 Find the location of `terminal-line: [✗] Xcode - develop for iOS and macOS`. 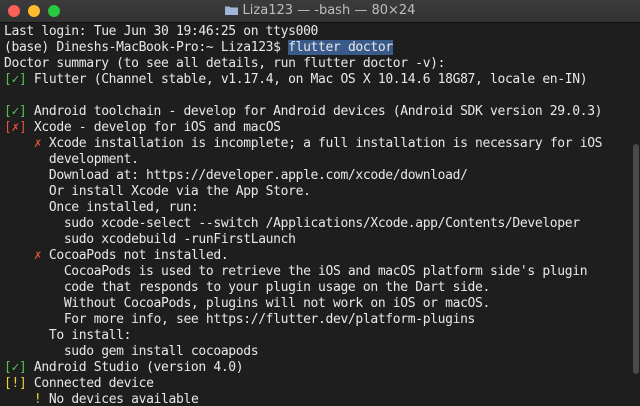

terminal-line: [✗] Xcode - develop for iOS and macOS is located at coordinates (142, 127).